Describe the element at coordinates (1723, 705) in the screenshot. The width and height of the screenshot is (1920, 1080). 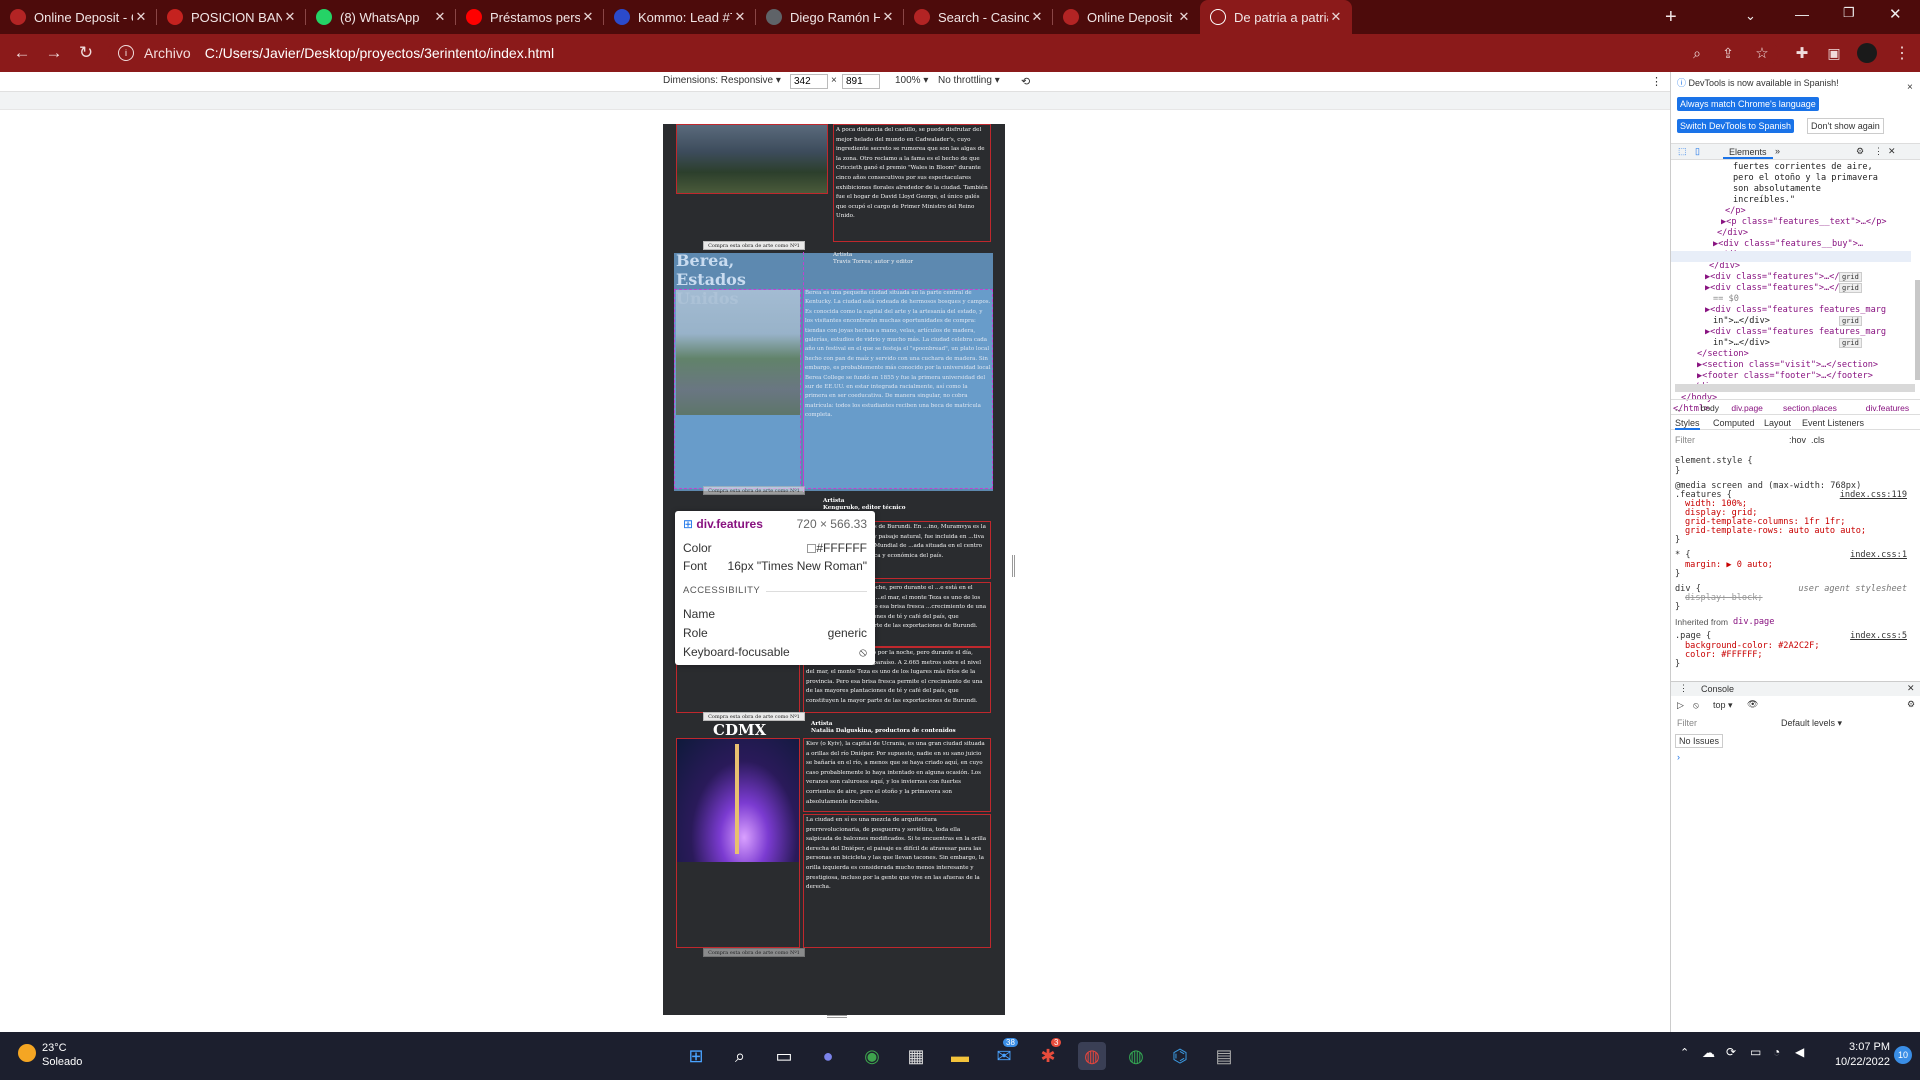
I see `context-select: top ▾` at that location.